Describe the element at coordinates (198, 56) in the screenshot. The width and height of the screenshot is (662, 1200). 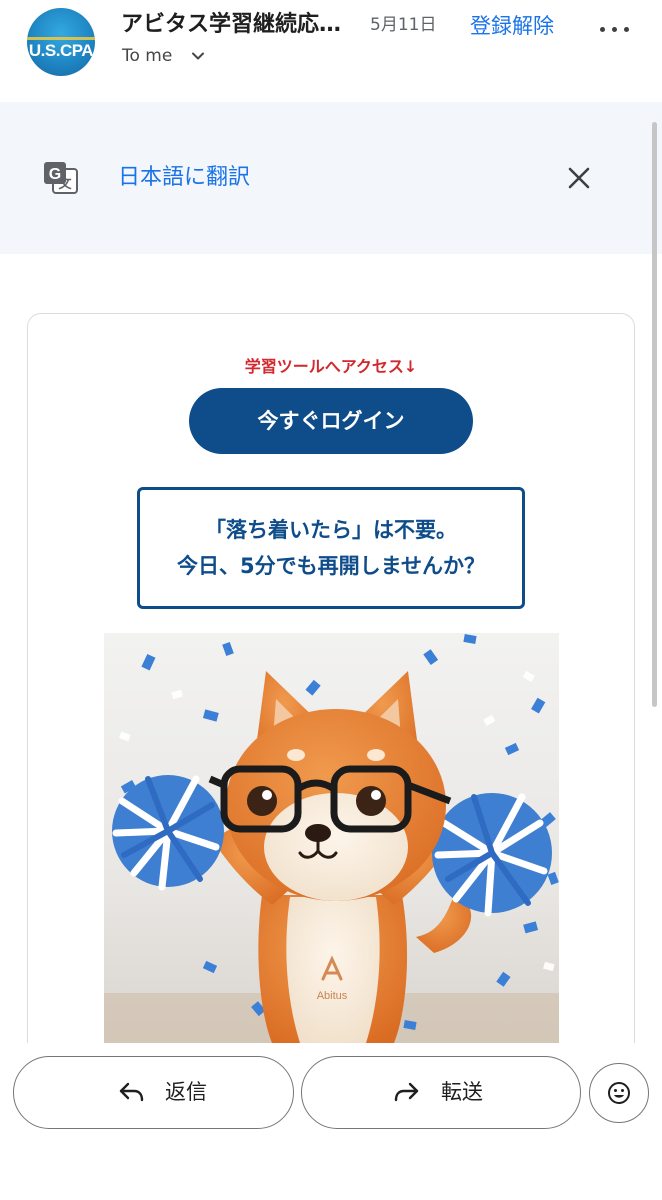
I see `chevron-down-icon` at that location.